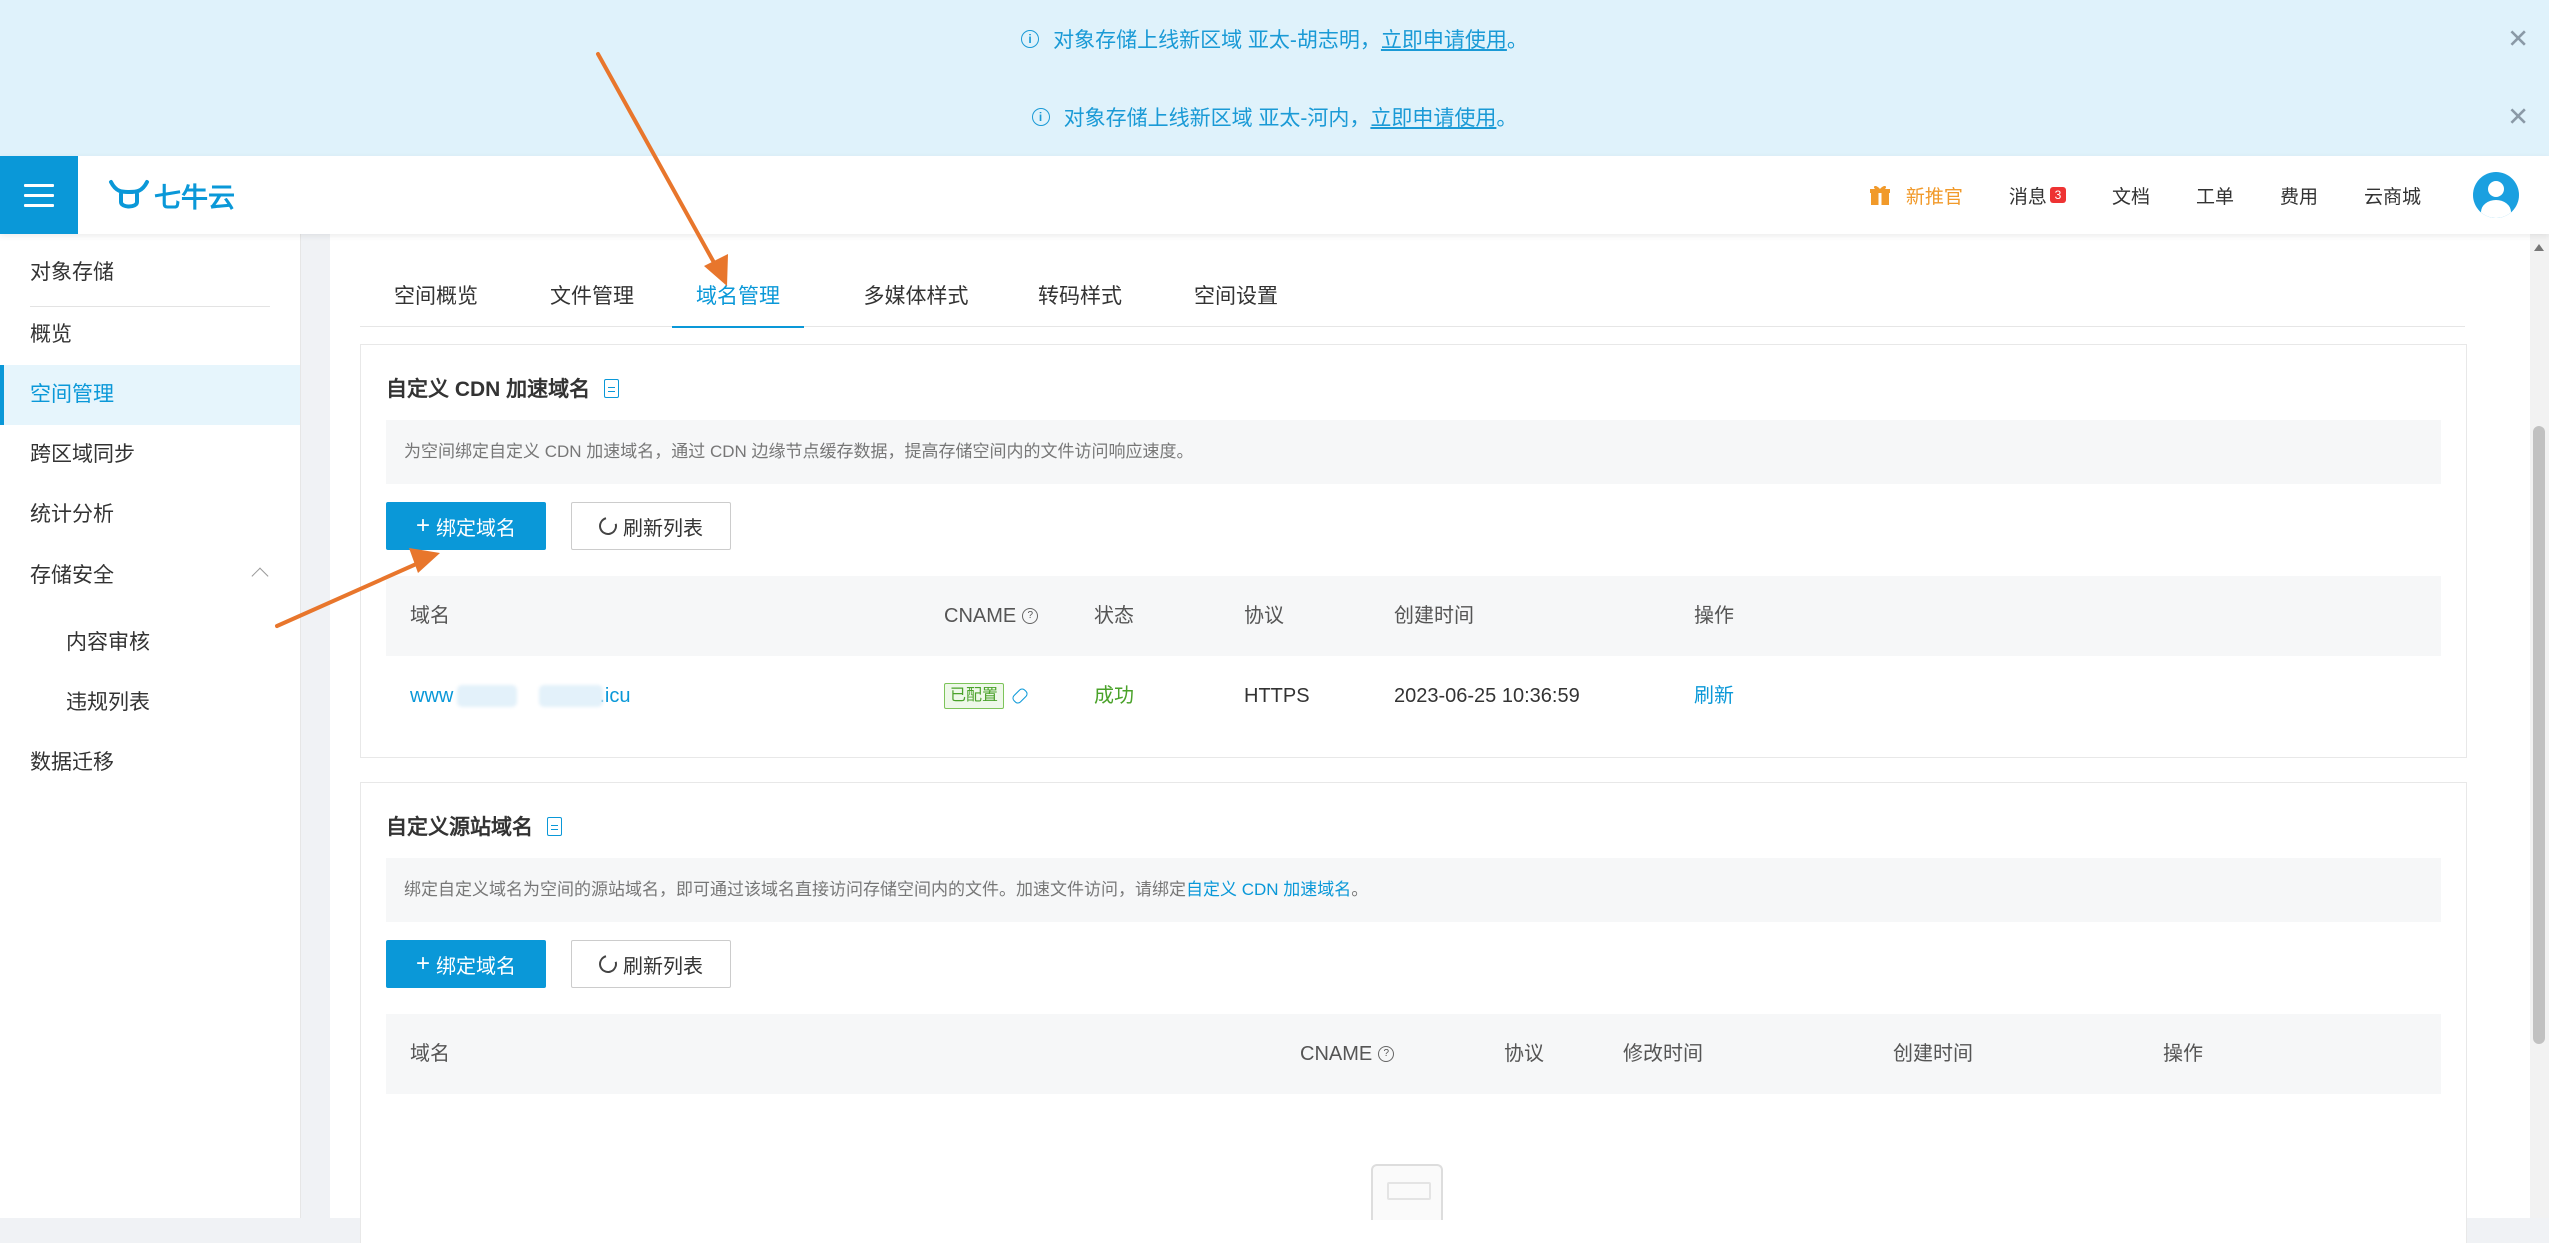 Image resolution: width=2549 pixels, height=1243 pixels. I want to click on nav-messages: 消息 3, so click(2037, 195).